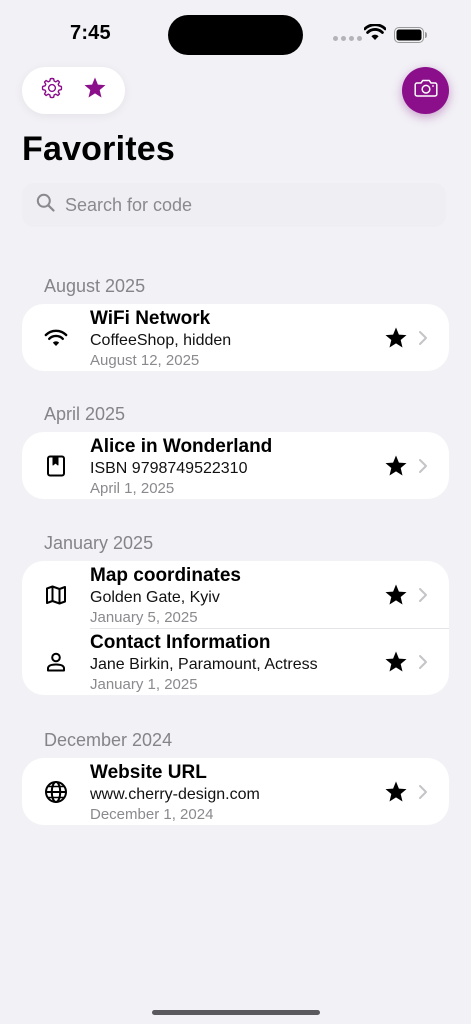  I want to click on item-subtitle: www.cherry-design.com, so click(175, 794).